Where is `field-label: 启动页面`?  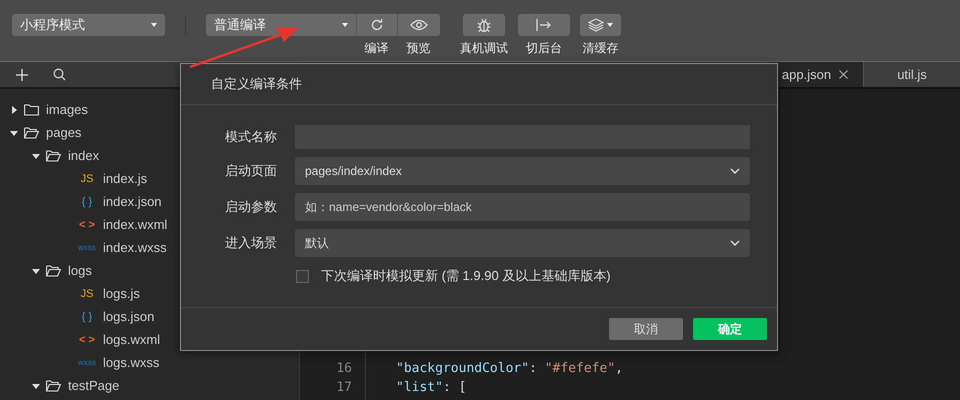
field-label: 启动页面 is located at coordinates (250, 171).